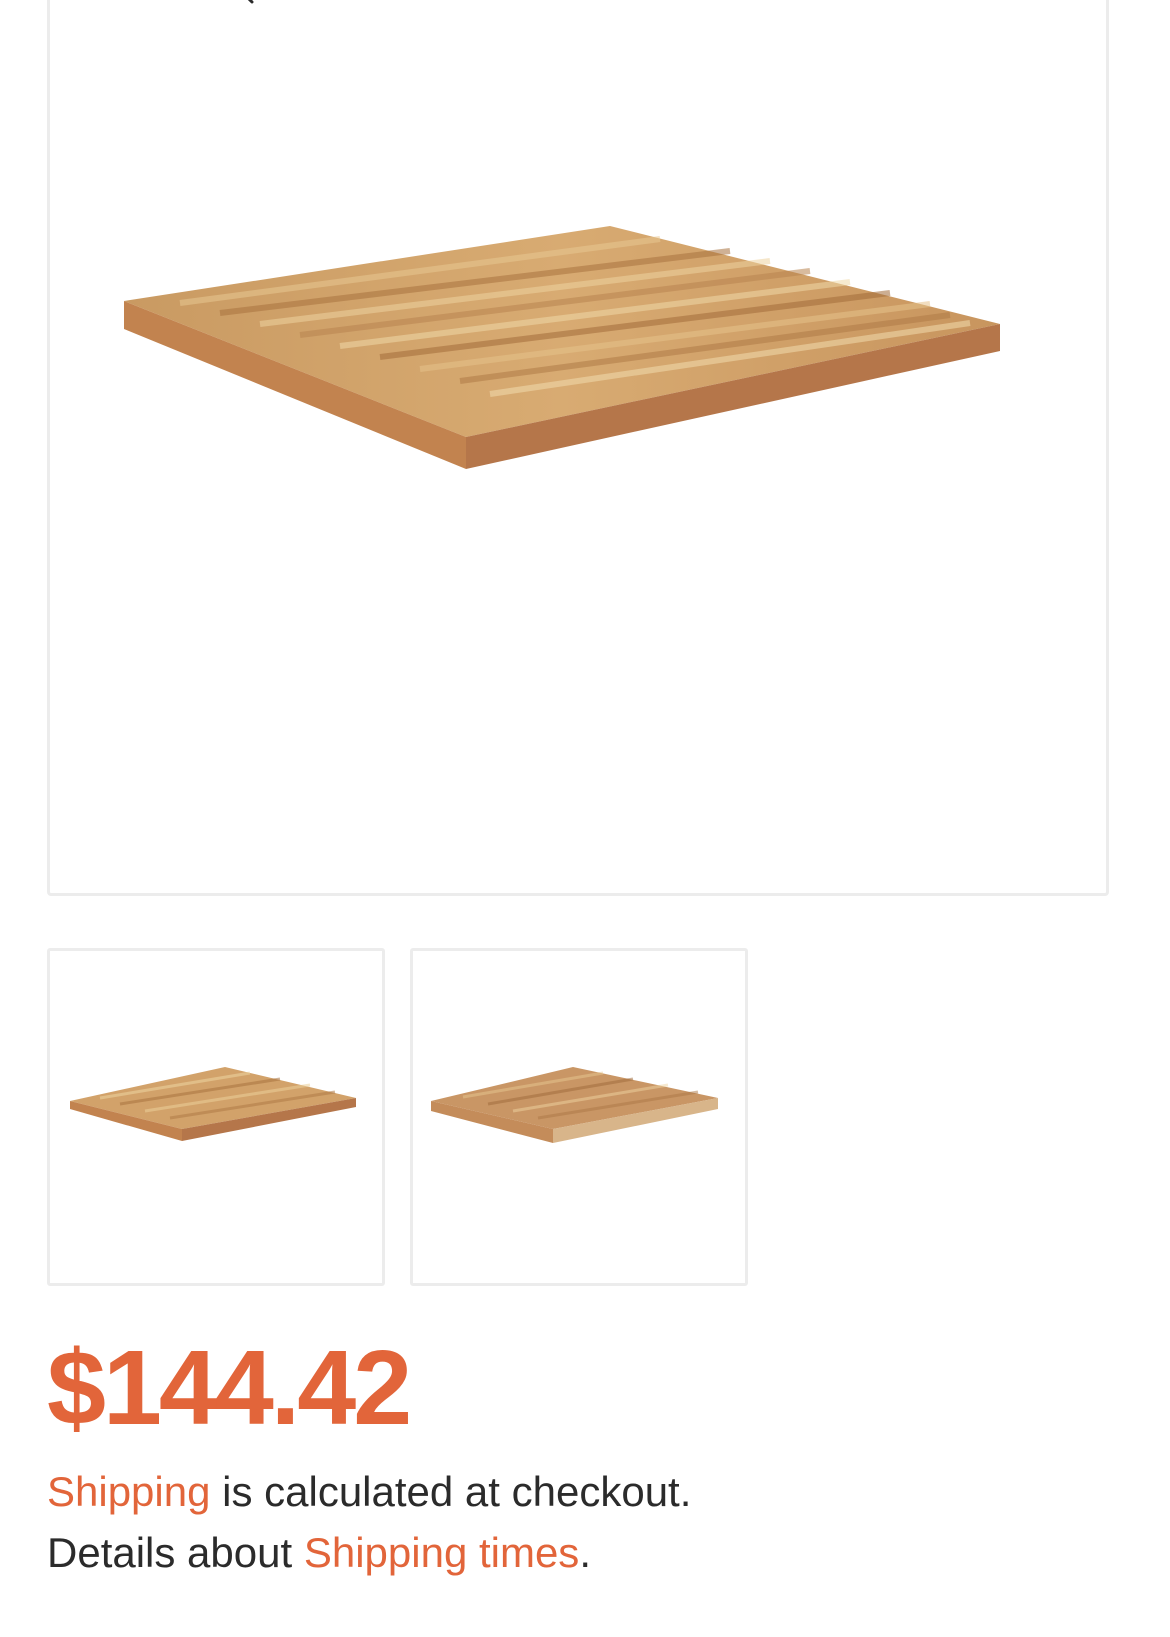  Describe the element at coordinates (585, 1552) in the screenshot. I see `shipping-details-suffix: .` at that location.